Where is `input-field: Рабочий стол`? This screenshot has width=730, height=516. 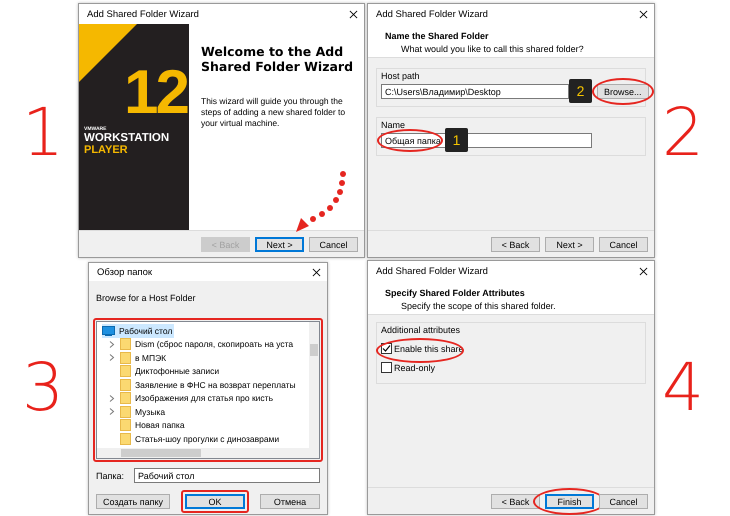
input-field: Рабочий стол is located at coordinates (227, 475).